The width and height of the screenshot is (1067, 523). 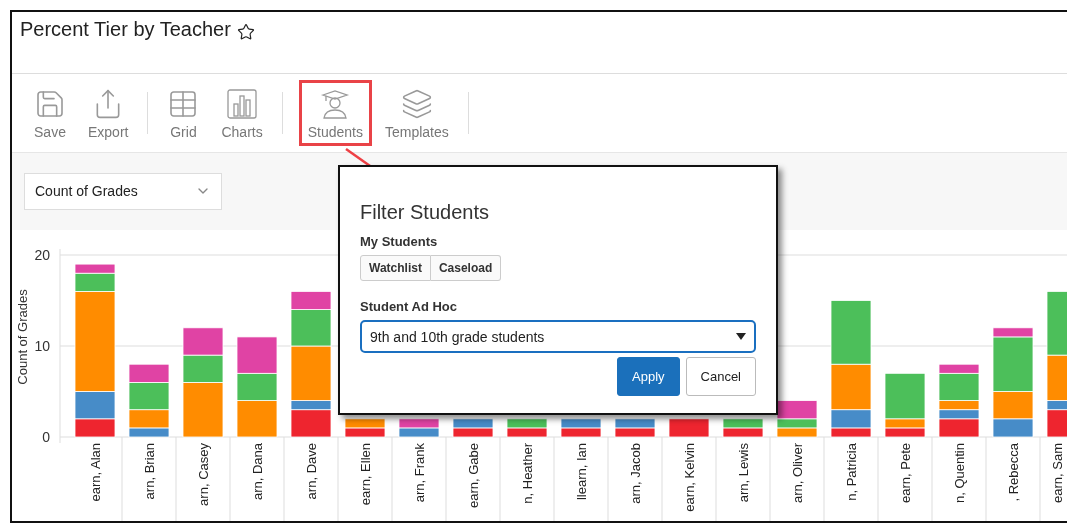 What do you see at coordinates (720, 376) in the screenshot?
I see `cancel-button: Cancel` at bounding box center [720, 376].